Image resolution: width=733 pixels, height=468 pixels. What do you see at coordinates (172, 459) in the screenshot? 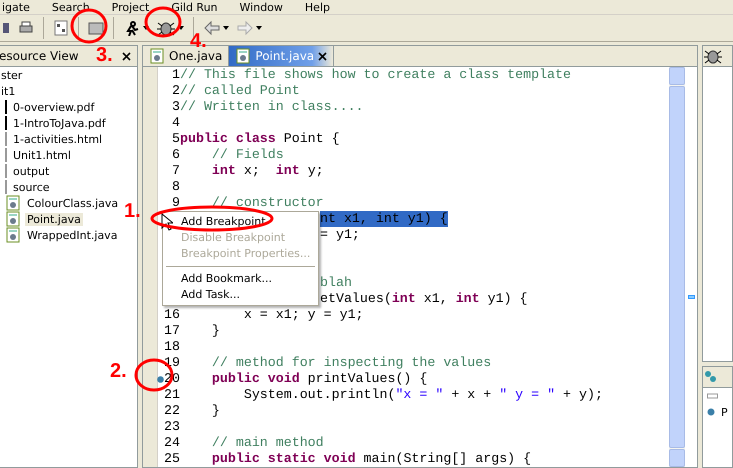
I see `line-number: 25` at bounding box center [172, 459].